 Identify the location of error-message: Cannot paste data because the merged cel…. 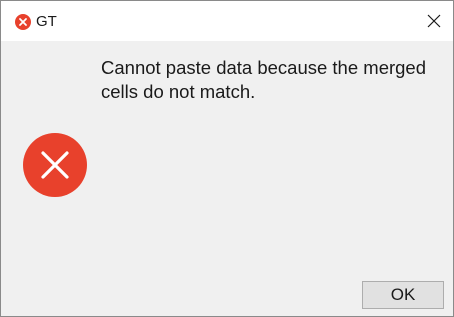
(264, 79).